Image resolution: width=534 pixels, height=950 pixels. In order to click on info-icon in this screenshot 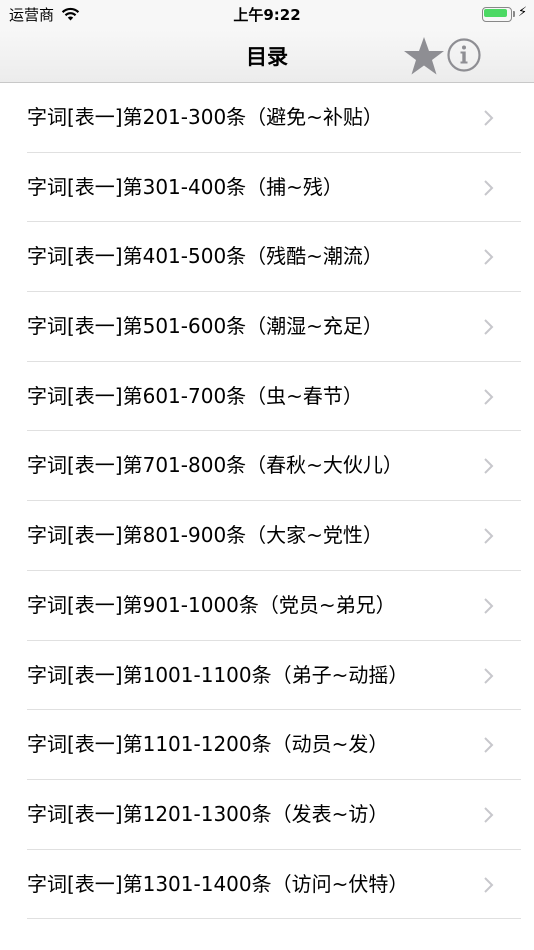, I will do `click(464, 55)`.